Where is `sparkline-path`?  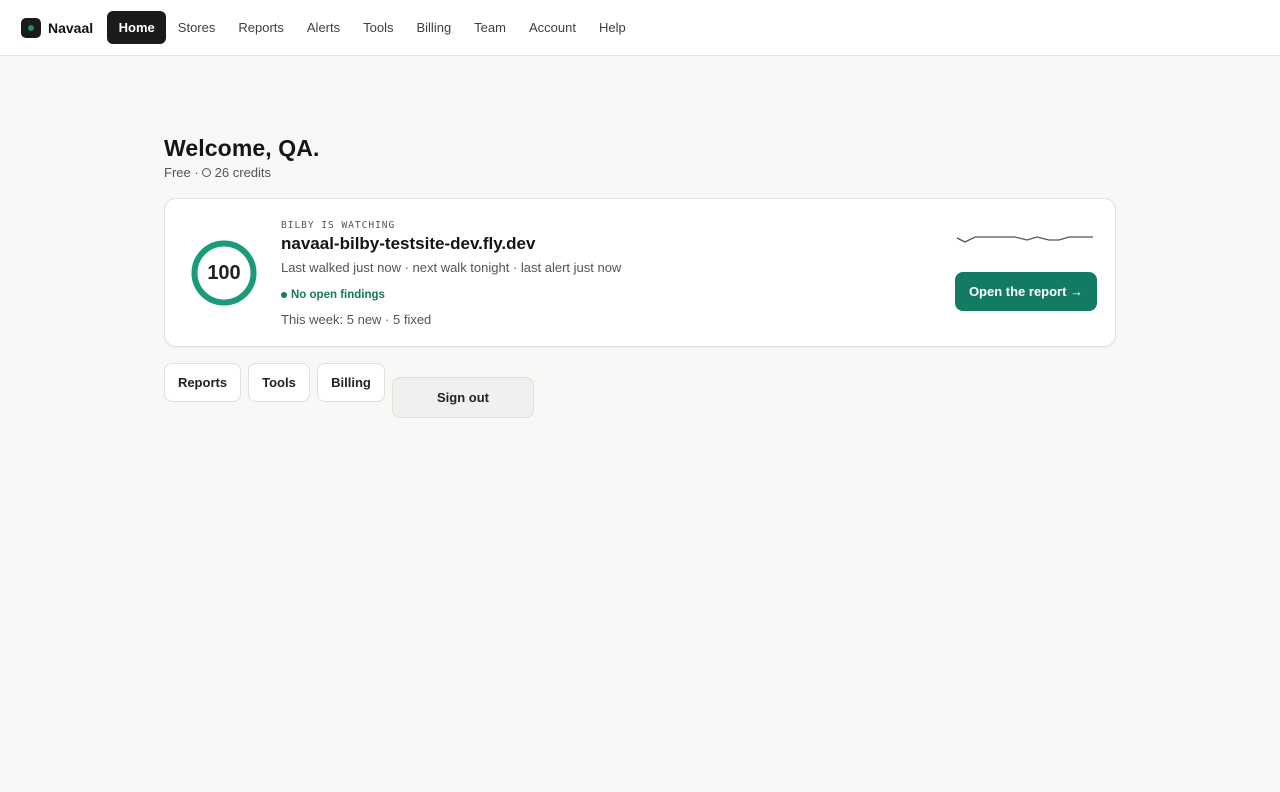 sparkline-path is located at coordinates (1024, 239).